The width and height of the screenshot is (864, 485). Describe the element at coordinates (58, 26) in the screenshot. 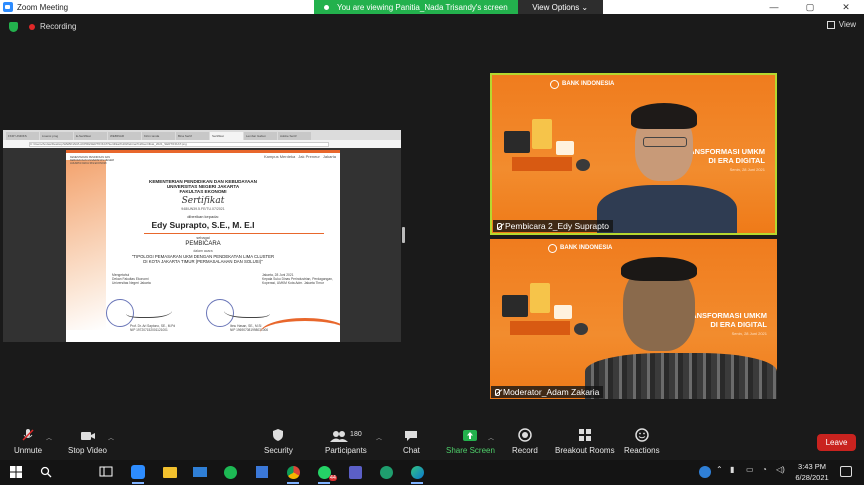

I see `recording-label: Recording` at that location.